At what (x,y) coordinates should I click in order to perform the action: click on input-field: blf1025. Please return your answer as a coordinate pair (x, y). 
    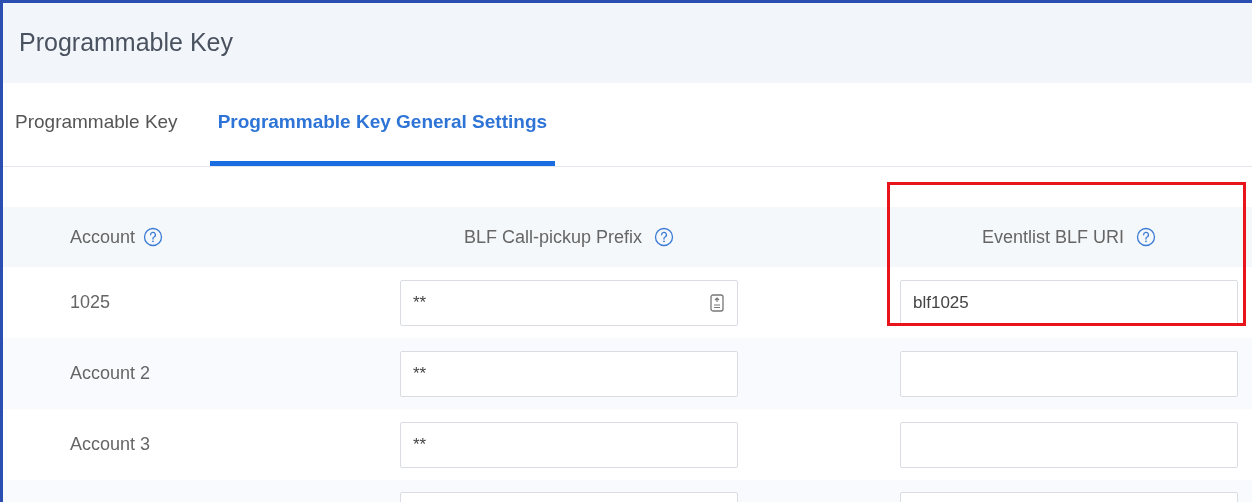
    Looking at the image, I should click on (1069, 302).